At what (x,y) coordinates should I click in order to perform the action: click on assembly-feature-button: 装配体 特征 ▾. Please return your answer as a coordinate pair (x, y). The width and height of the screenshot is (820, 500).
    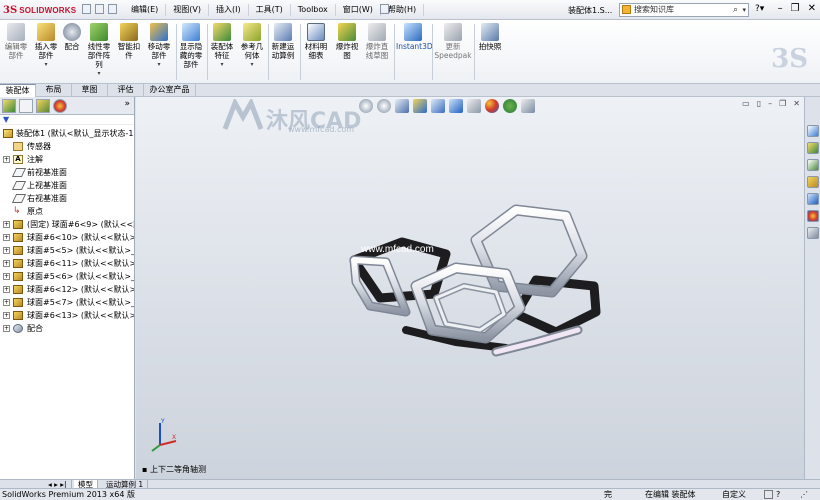
    Looking at the image, I should click on (222, 46).